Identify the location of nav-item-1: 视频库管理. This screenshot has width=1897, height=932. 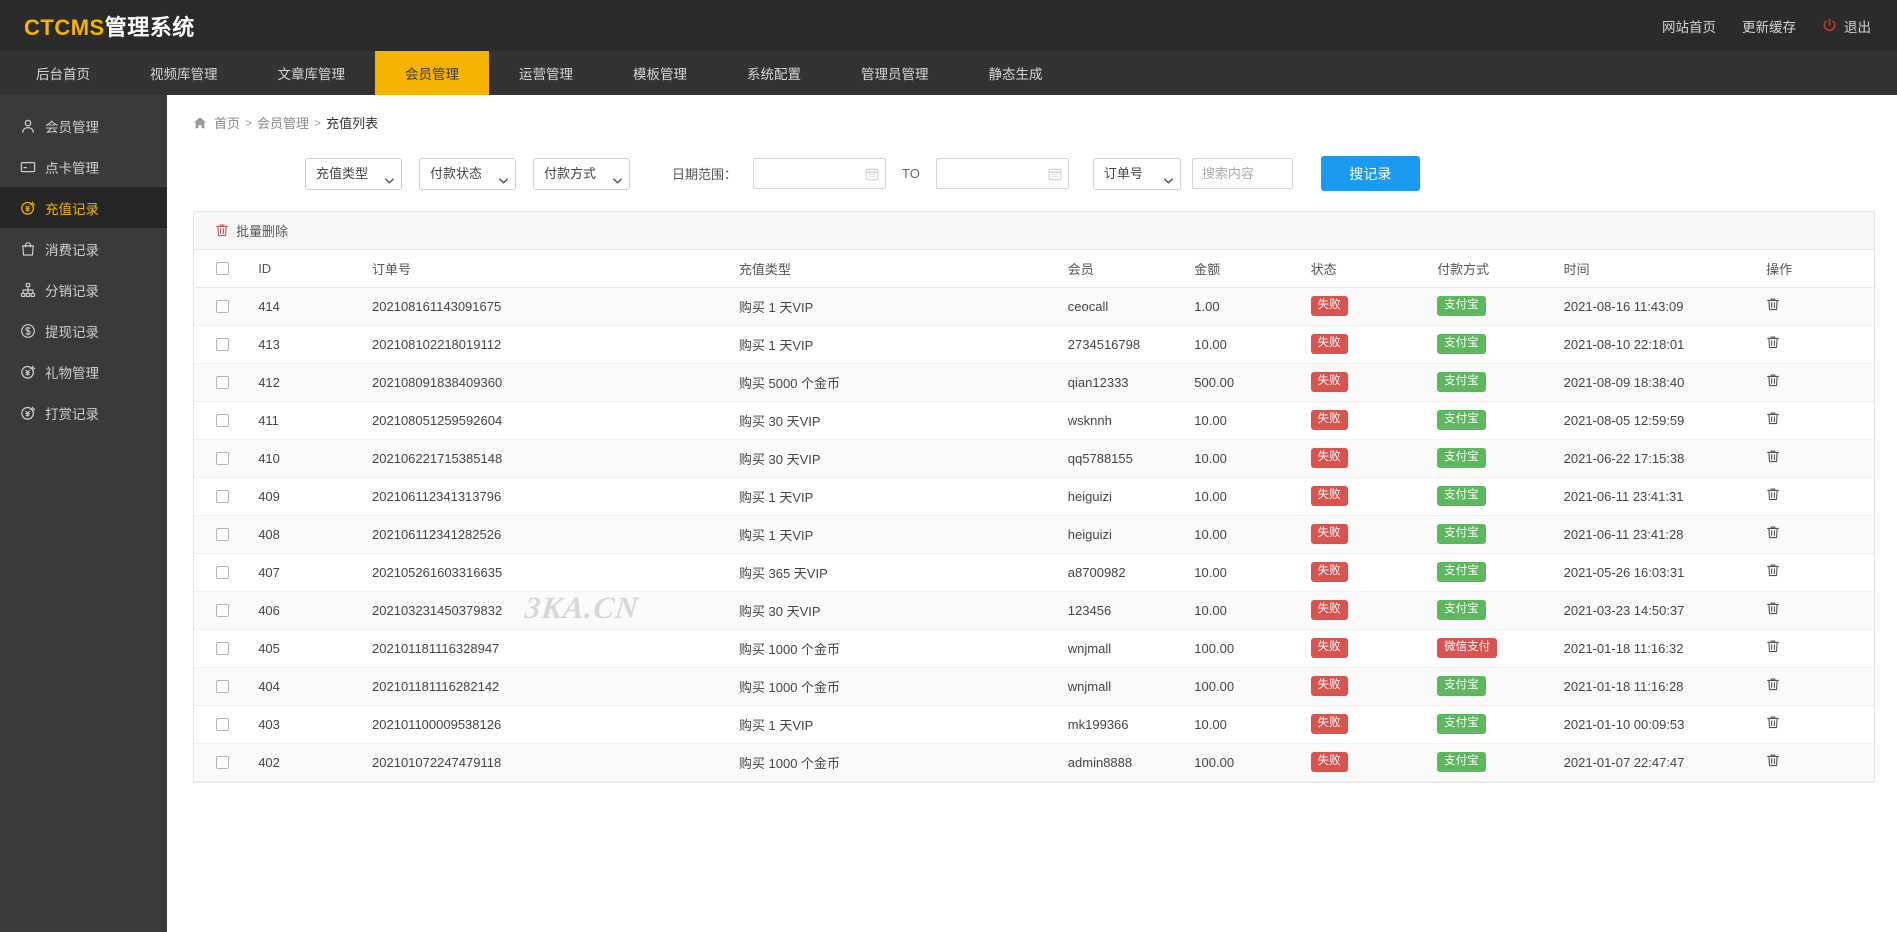
(184, 73).